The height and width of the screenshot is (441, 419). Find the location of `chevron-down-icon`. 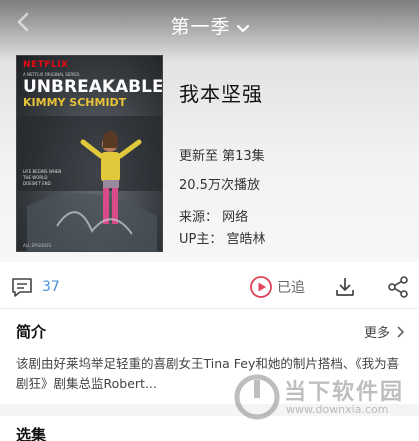

chevron-down-icon is located at coordinates (242, 28).